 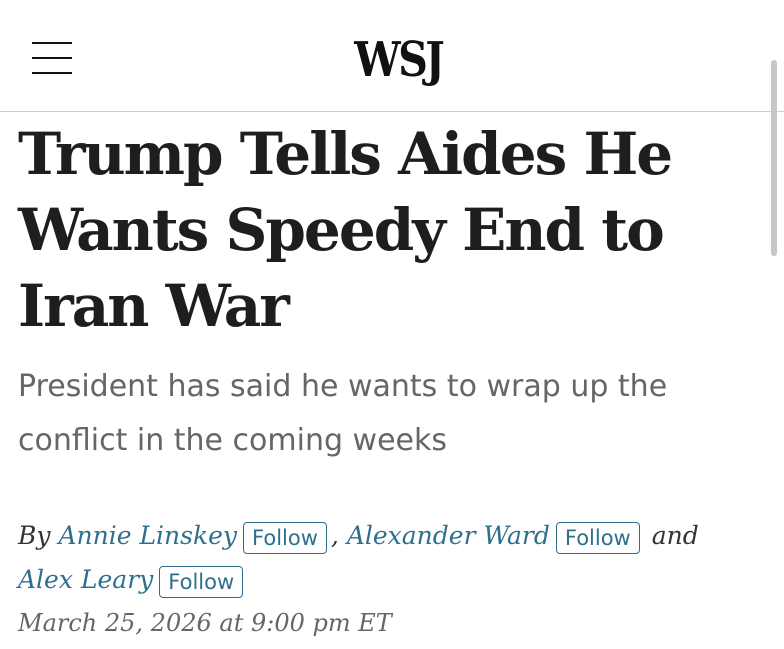 What do you see at coordinates (675, 535) in the screenshot?
I see `byline-conjunction: and` at bounding box center [675, 535].